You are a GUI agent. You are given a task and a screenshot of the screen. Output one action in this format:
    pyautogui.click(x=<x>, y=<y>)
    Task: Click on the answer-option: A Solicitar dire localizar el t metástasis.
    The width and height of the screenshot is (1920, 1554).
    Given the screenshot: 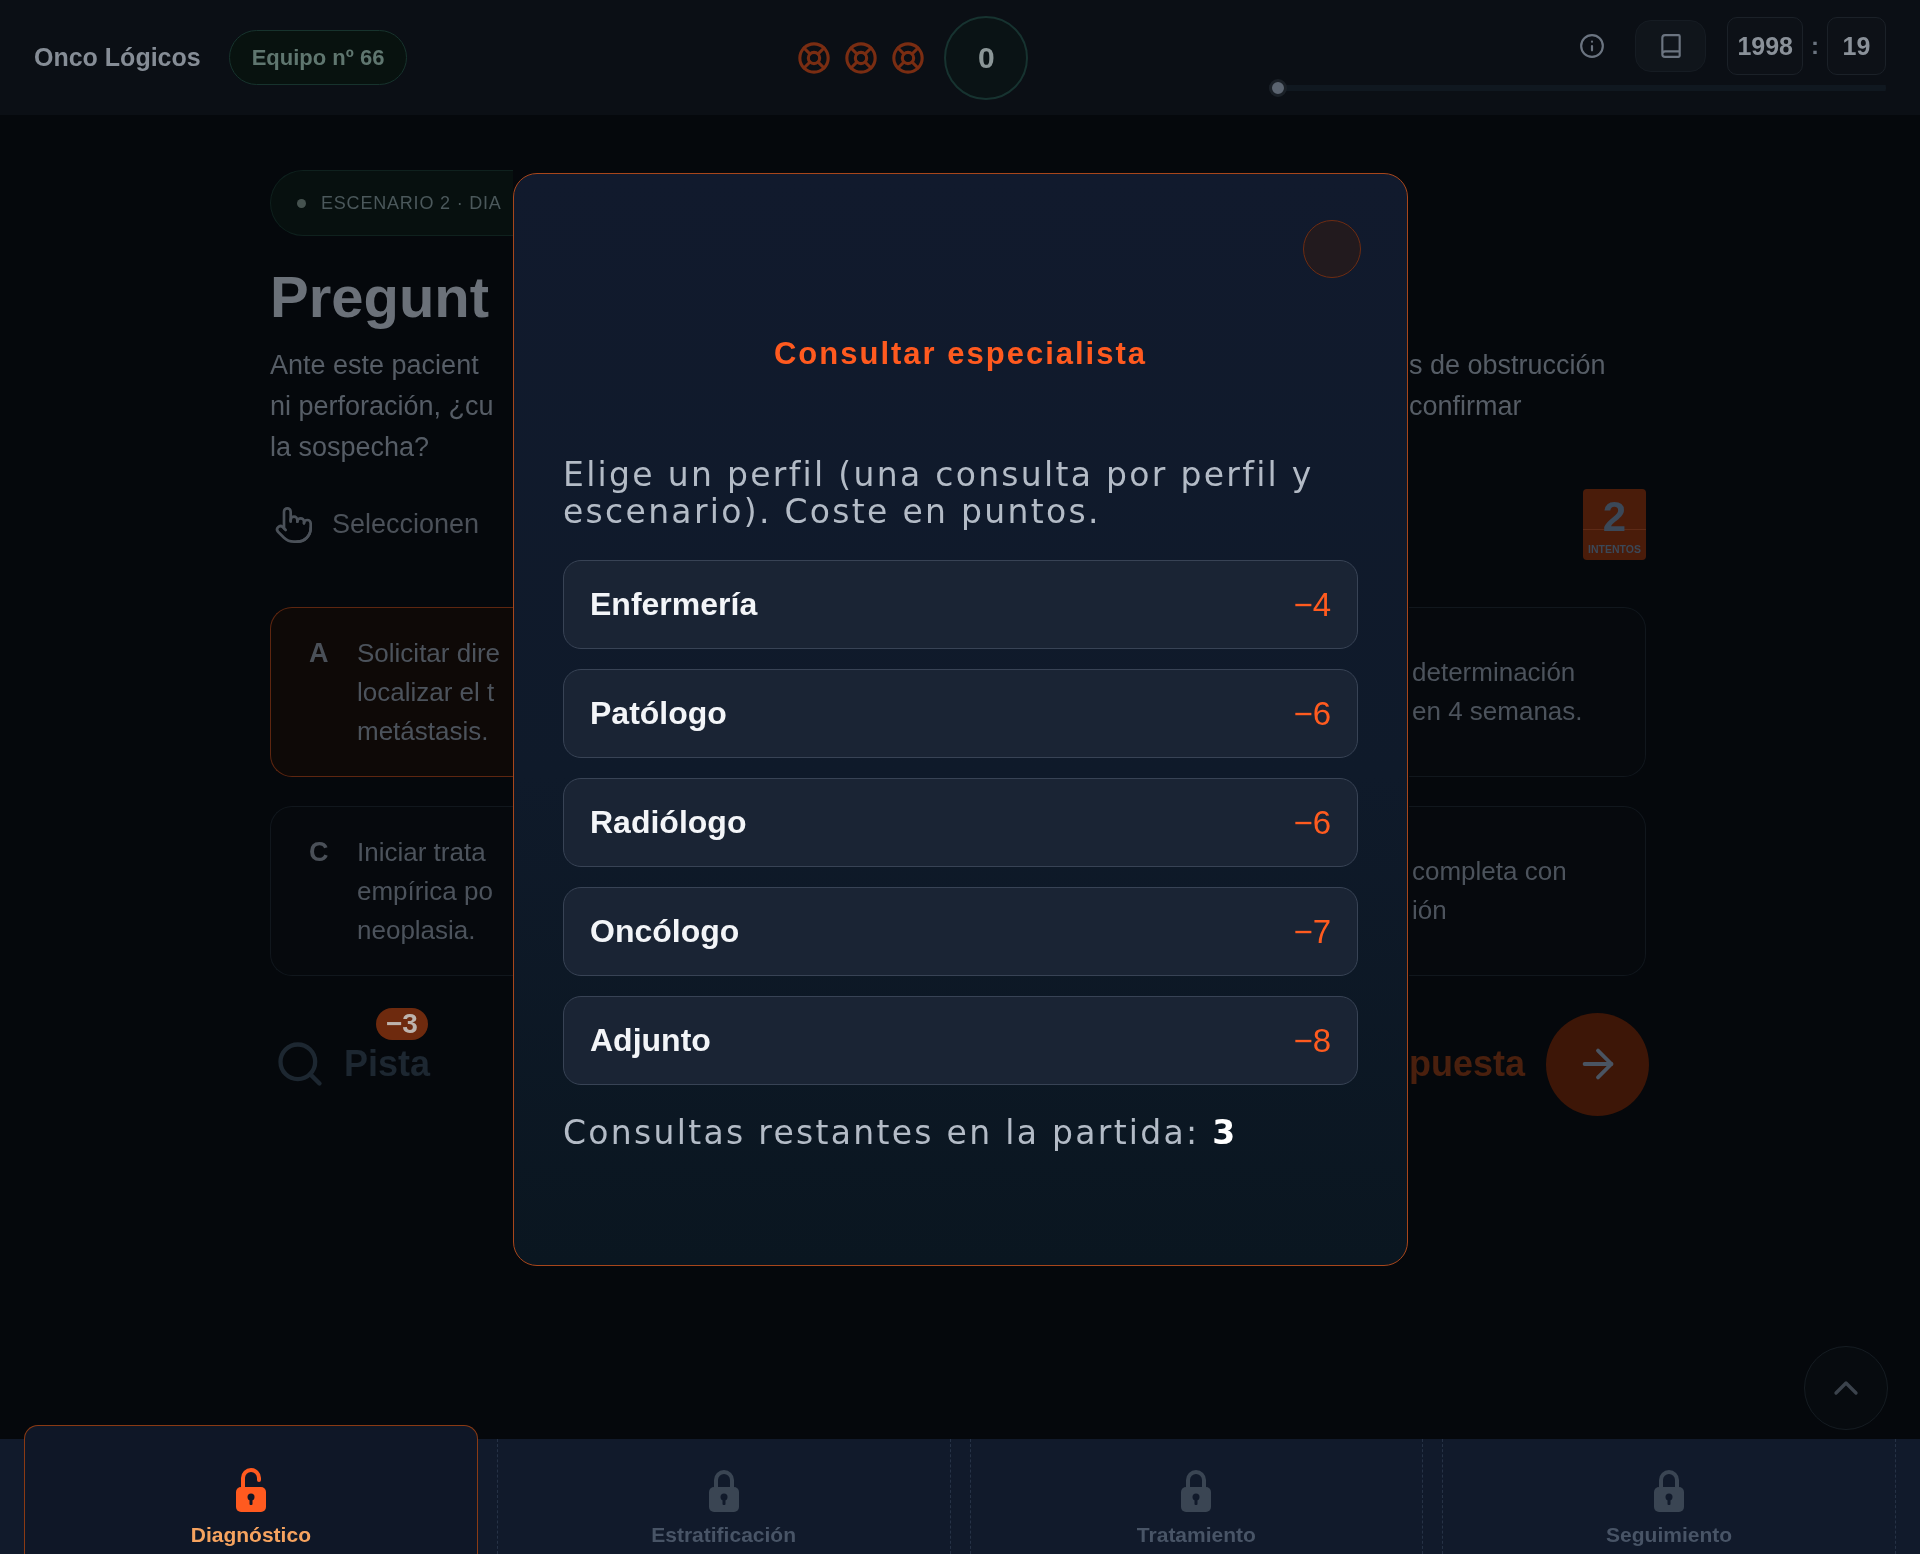 What is the action you would take?
    pyautogui.click(x=391, y=692)
    